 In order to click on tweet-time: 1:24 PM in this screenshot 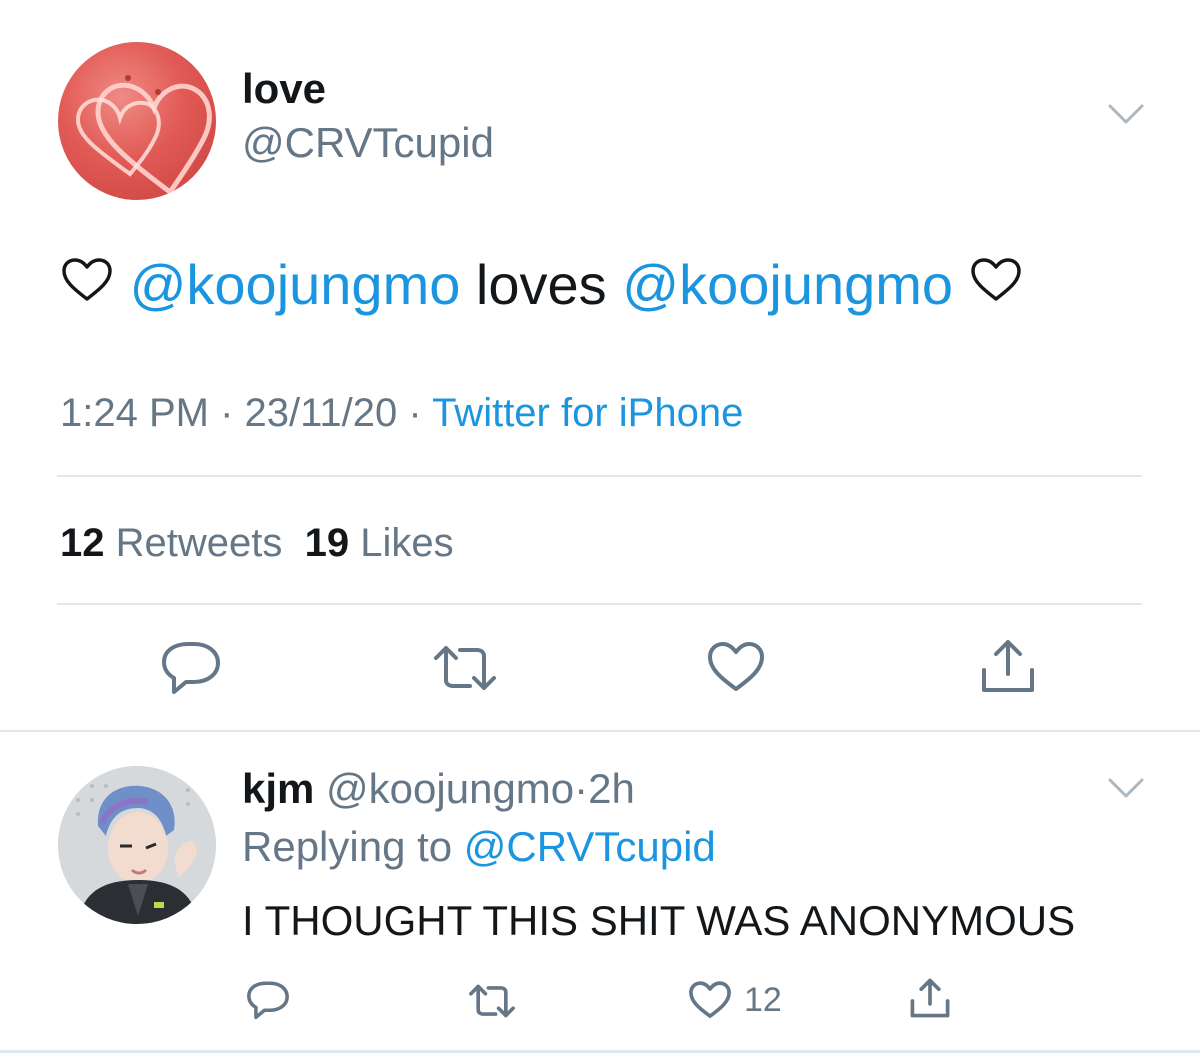, I will do `click(134, 413)`.